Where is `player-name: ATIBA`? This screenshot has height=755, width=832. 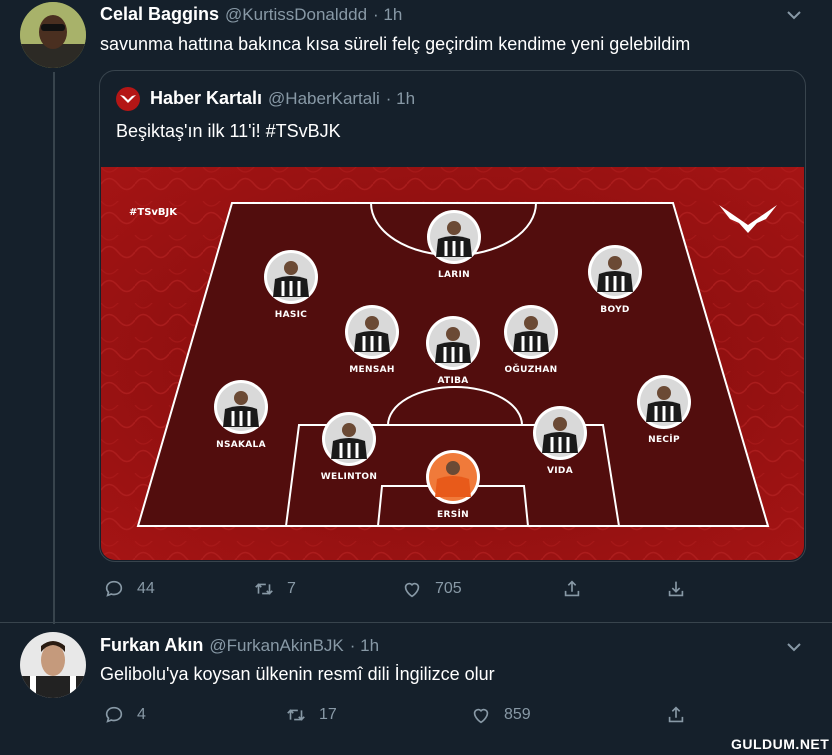
player-name: ATIBA is located at coordinates (452, 381).